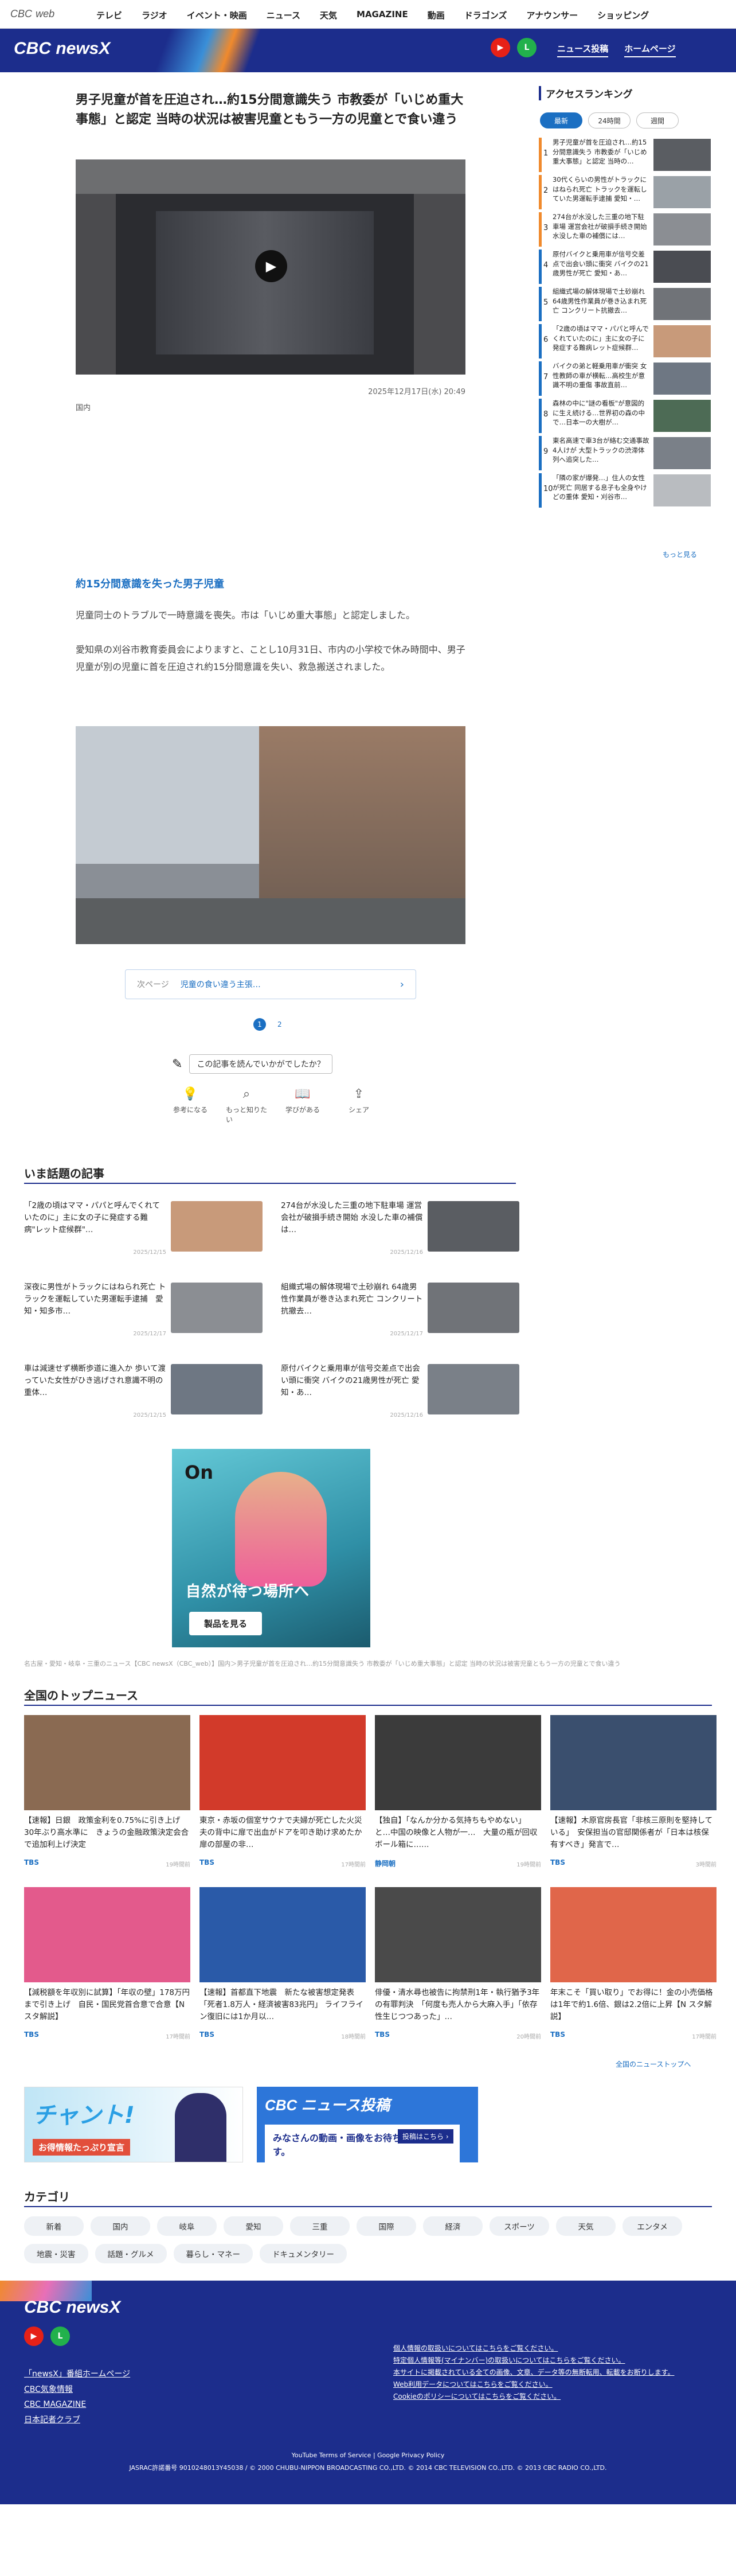 This screenshot has width=736, height=2576. What do you see at coordinates (552, 15) in the screenshot?
I see `nav-item-announcer: アナウンサー` at bounding box center [552, 15].